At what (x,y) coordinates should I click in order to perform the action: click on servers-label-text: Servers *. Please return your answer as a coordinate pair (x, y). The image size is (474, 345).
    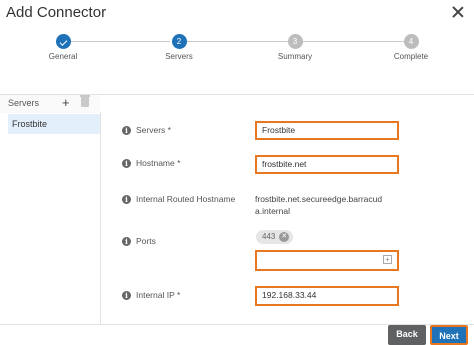
    Looking at the image, I should click on (153, 130).